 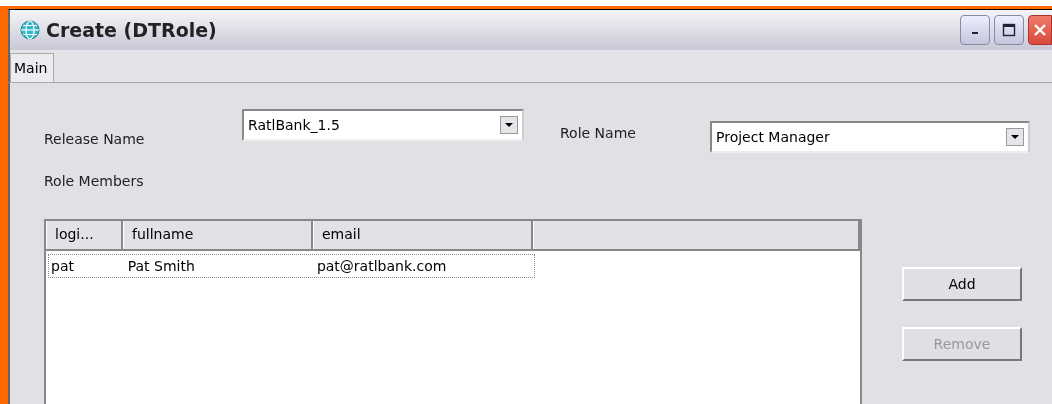 I want to click on release-name-dropdown: RatlBank_1.5, so click(x=383, y=125).